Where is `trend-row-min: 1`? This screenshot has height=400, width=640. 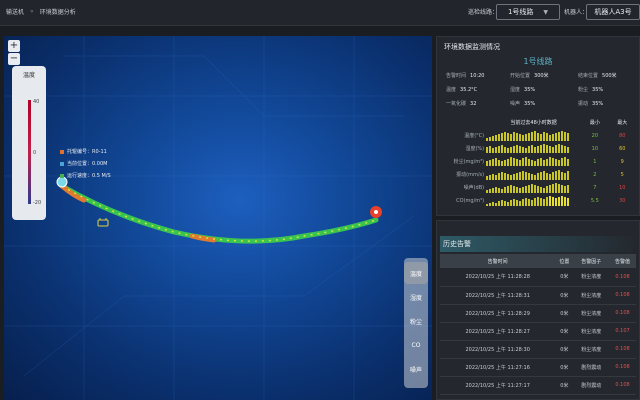
trend-row-min: 1 is located at coordinates (595, 161).